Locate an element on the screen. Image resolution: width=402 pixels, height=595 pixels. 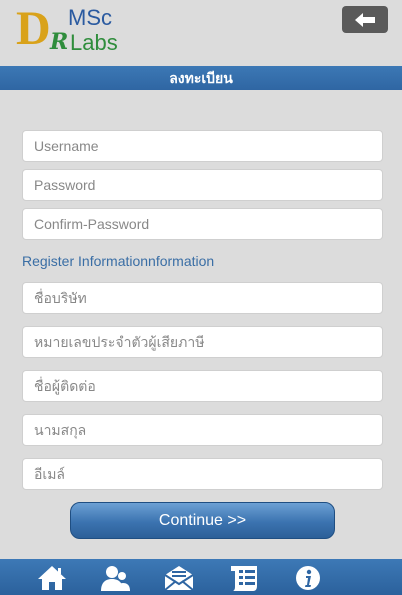
email-input is located at coordinates (202, 474).